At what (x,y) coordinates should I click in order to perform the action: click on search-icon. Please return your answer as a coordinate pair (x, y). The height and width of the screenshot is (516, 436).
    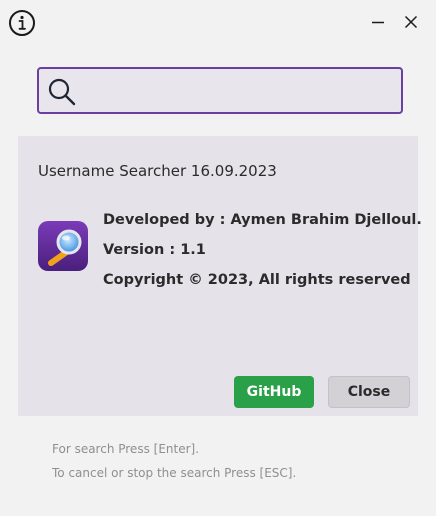
    Looking at the image, I should click on (62, 92).